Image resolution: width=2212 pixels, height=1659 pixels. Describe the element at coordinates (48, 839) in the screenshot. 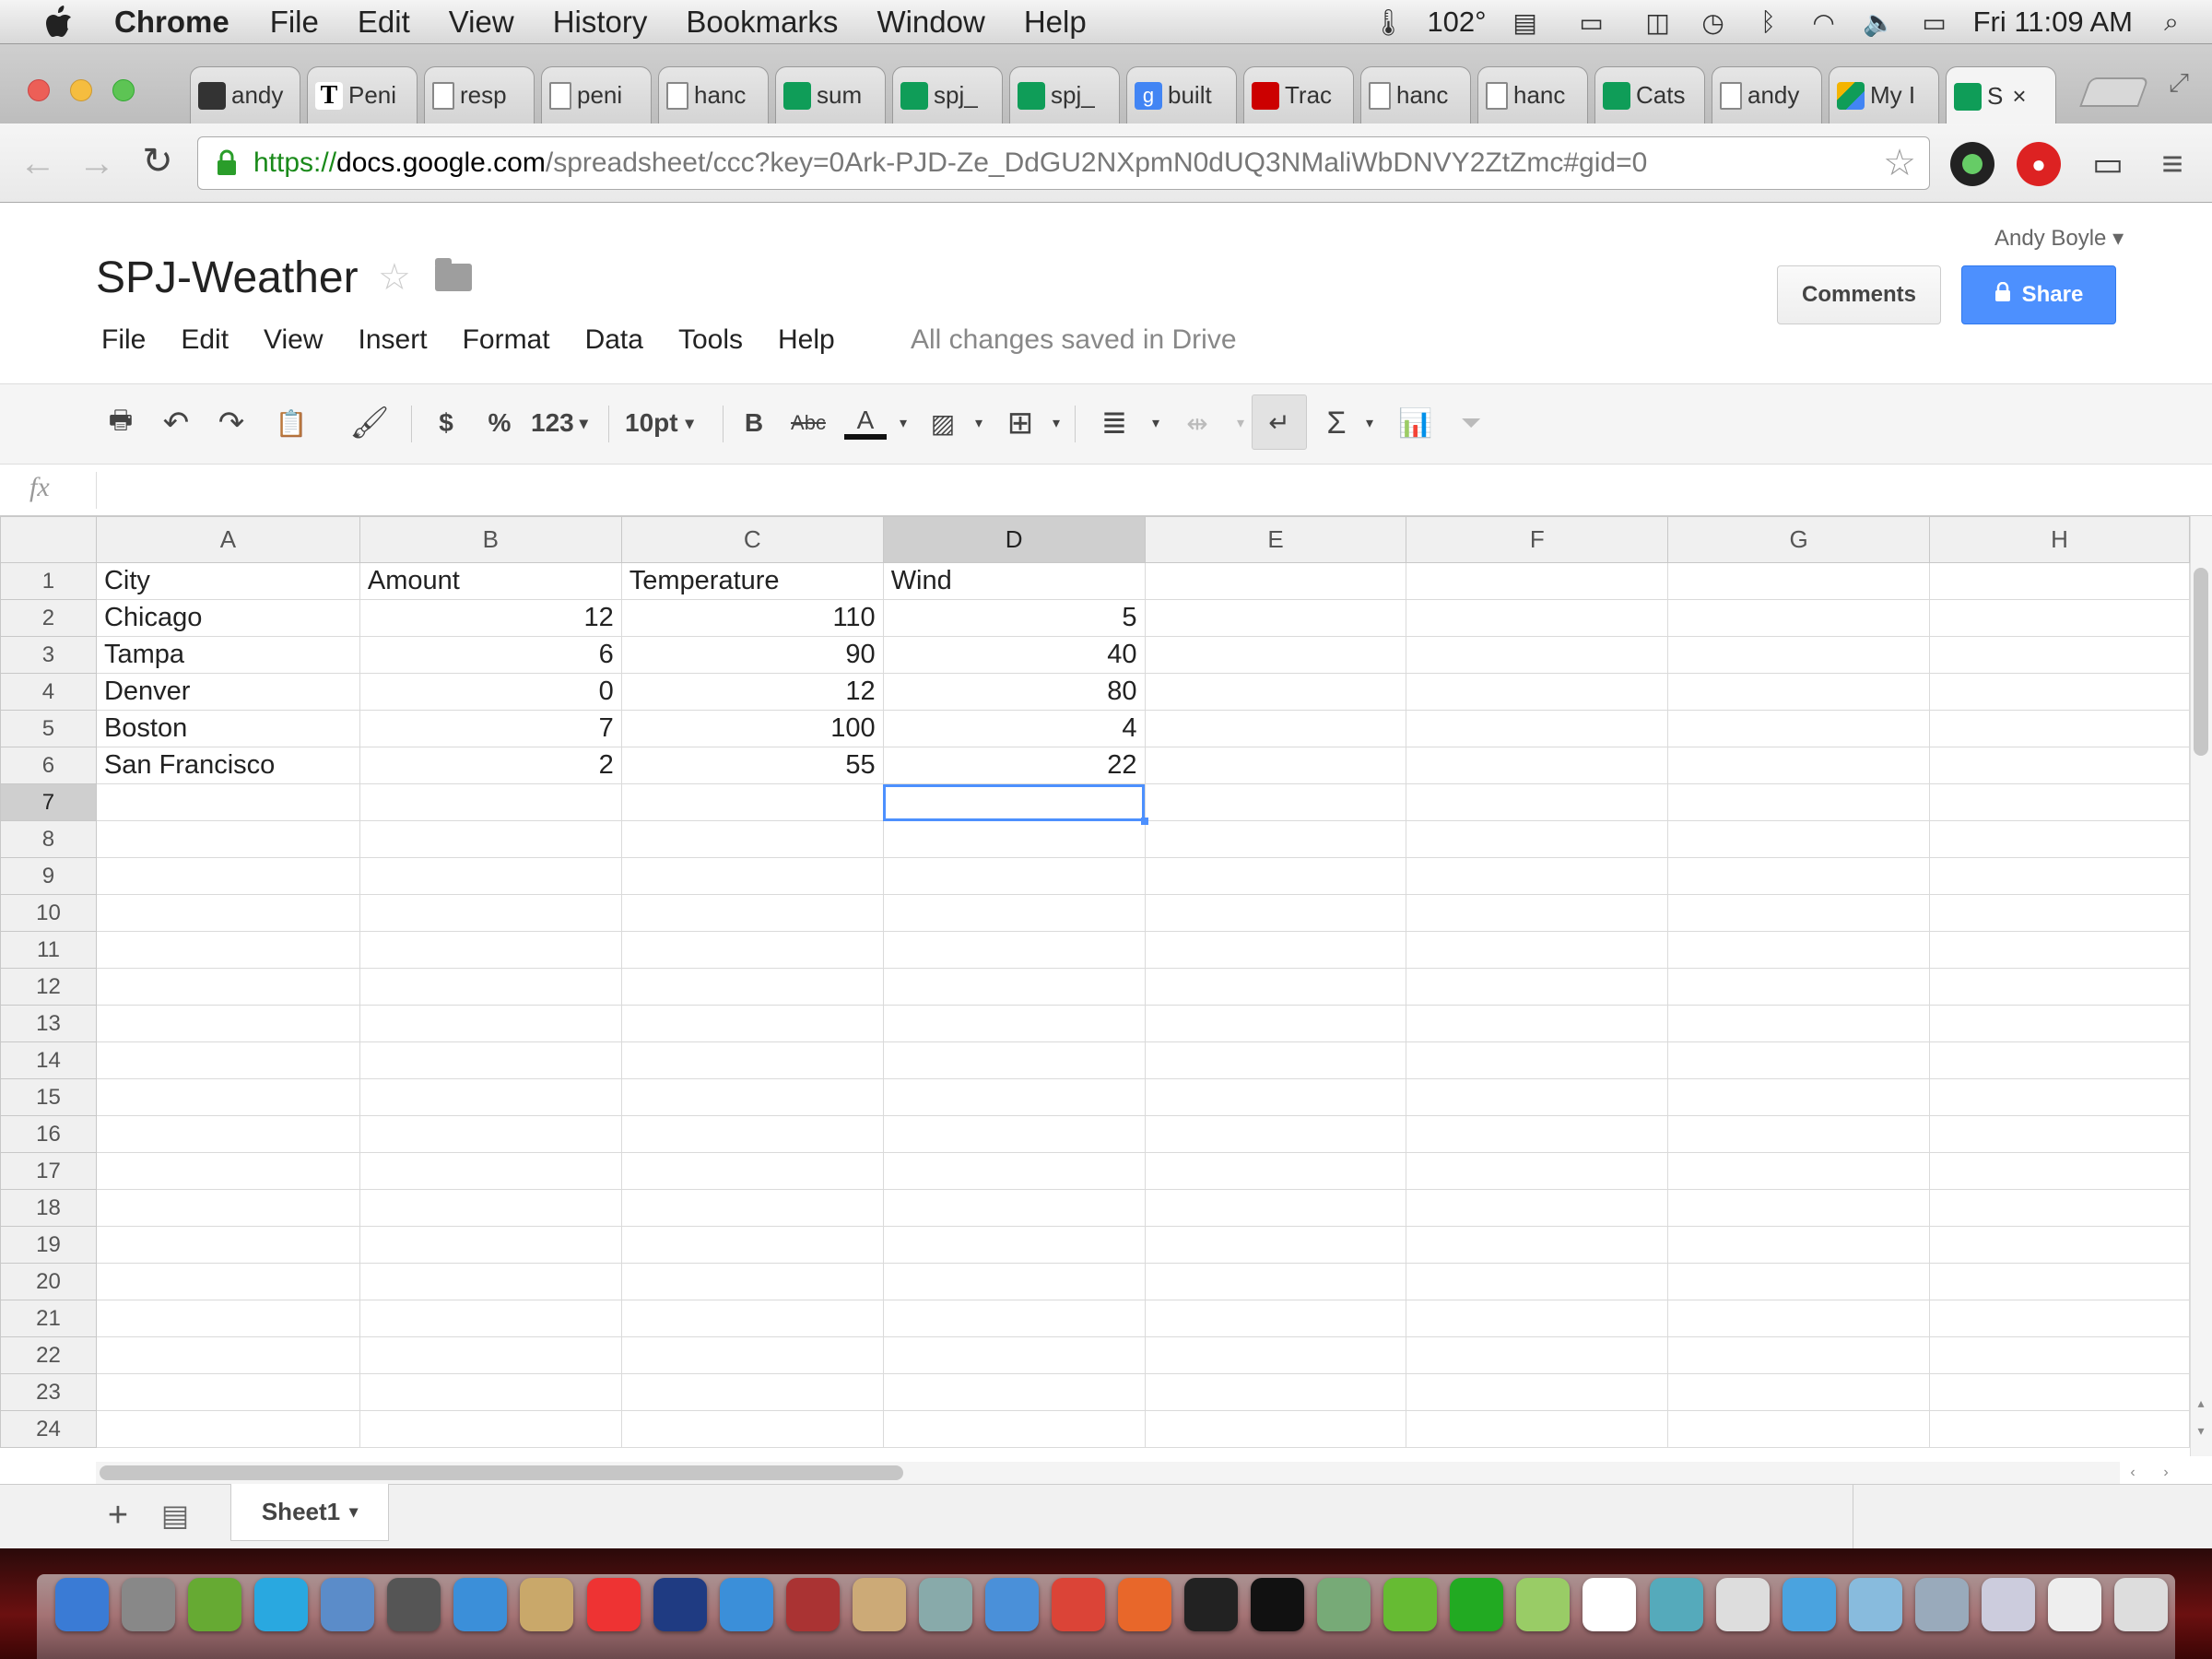

I see `row-header: 8` at that location.